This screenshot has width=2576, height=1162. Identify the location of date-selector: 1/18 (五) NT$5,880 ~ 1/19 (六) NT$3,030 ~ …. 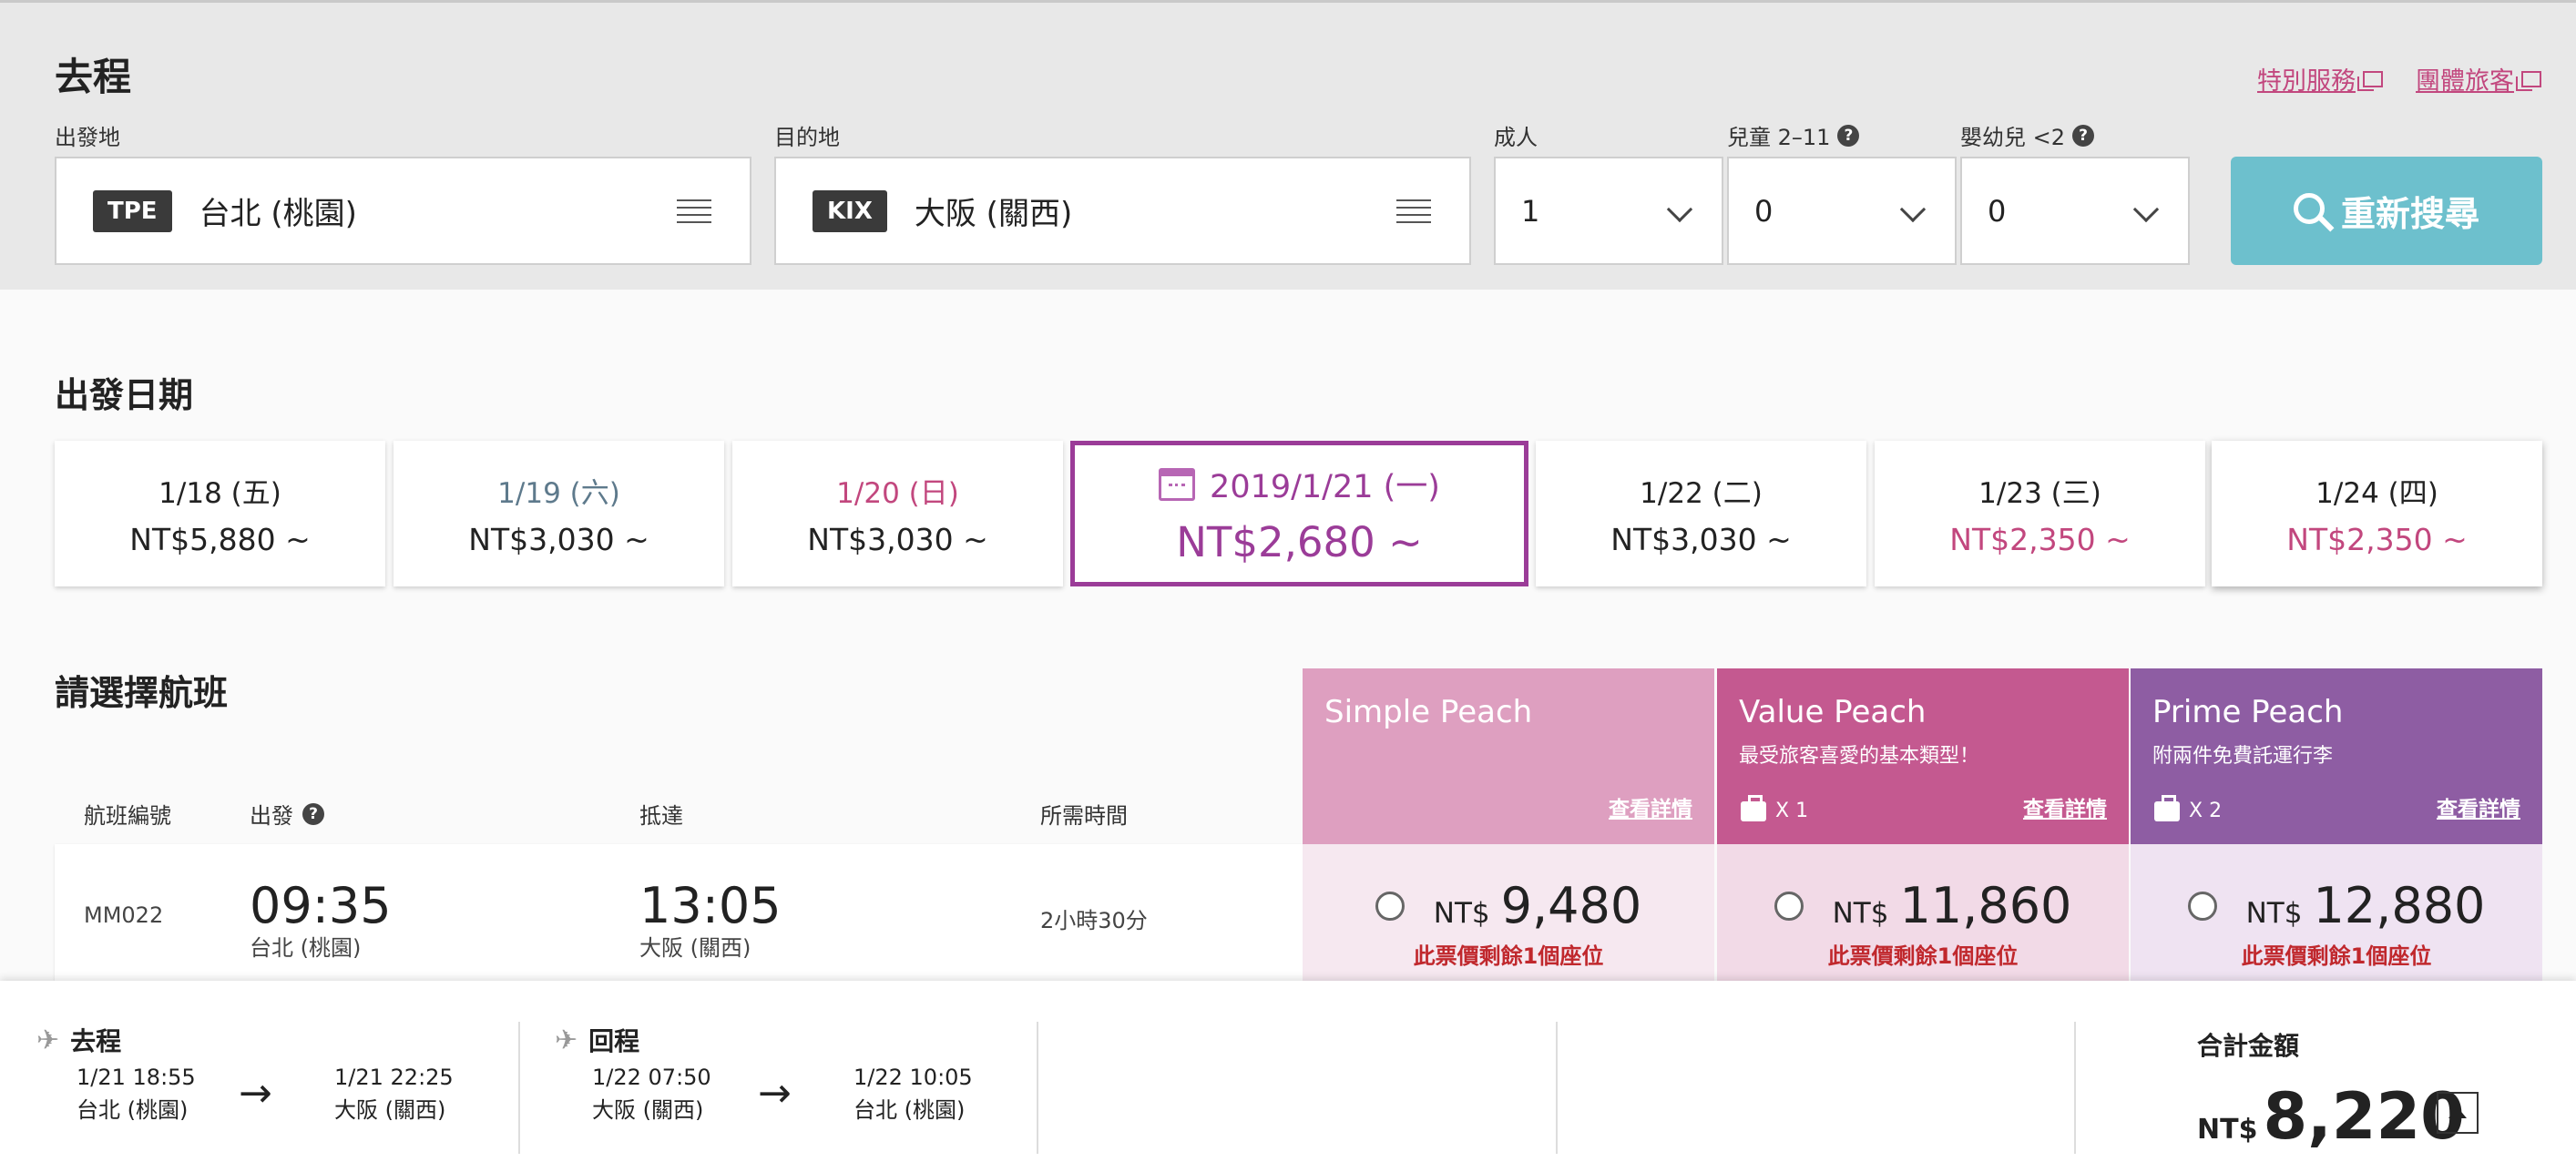
(1298, 513).